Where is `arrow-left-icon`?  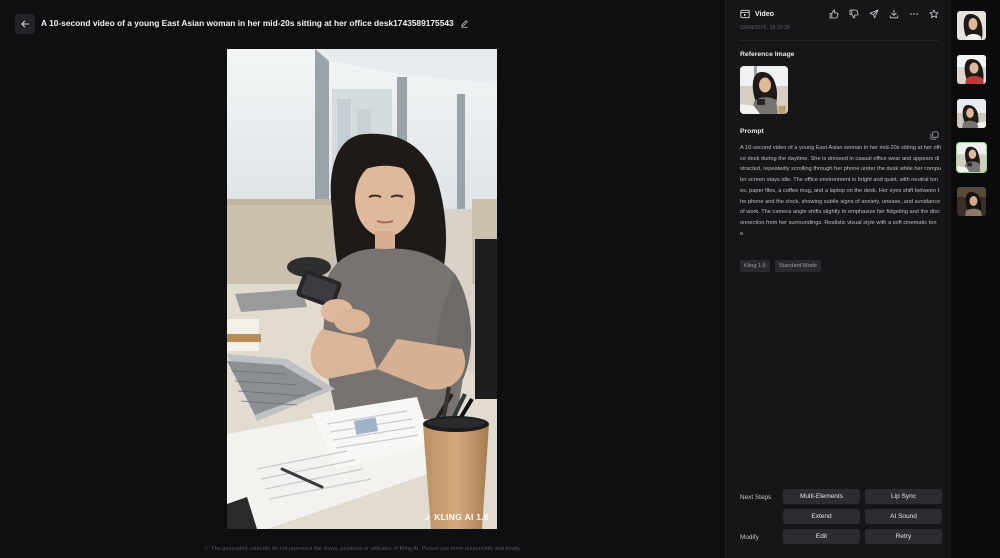
arrow-left-icon is located at coordinates (25, 24).